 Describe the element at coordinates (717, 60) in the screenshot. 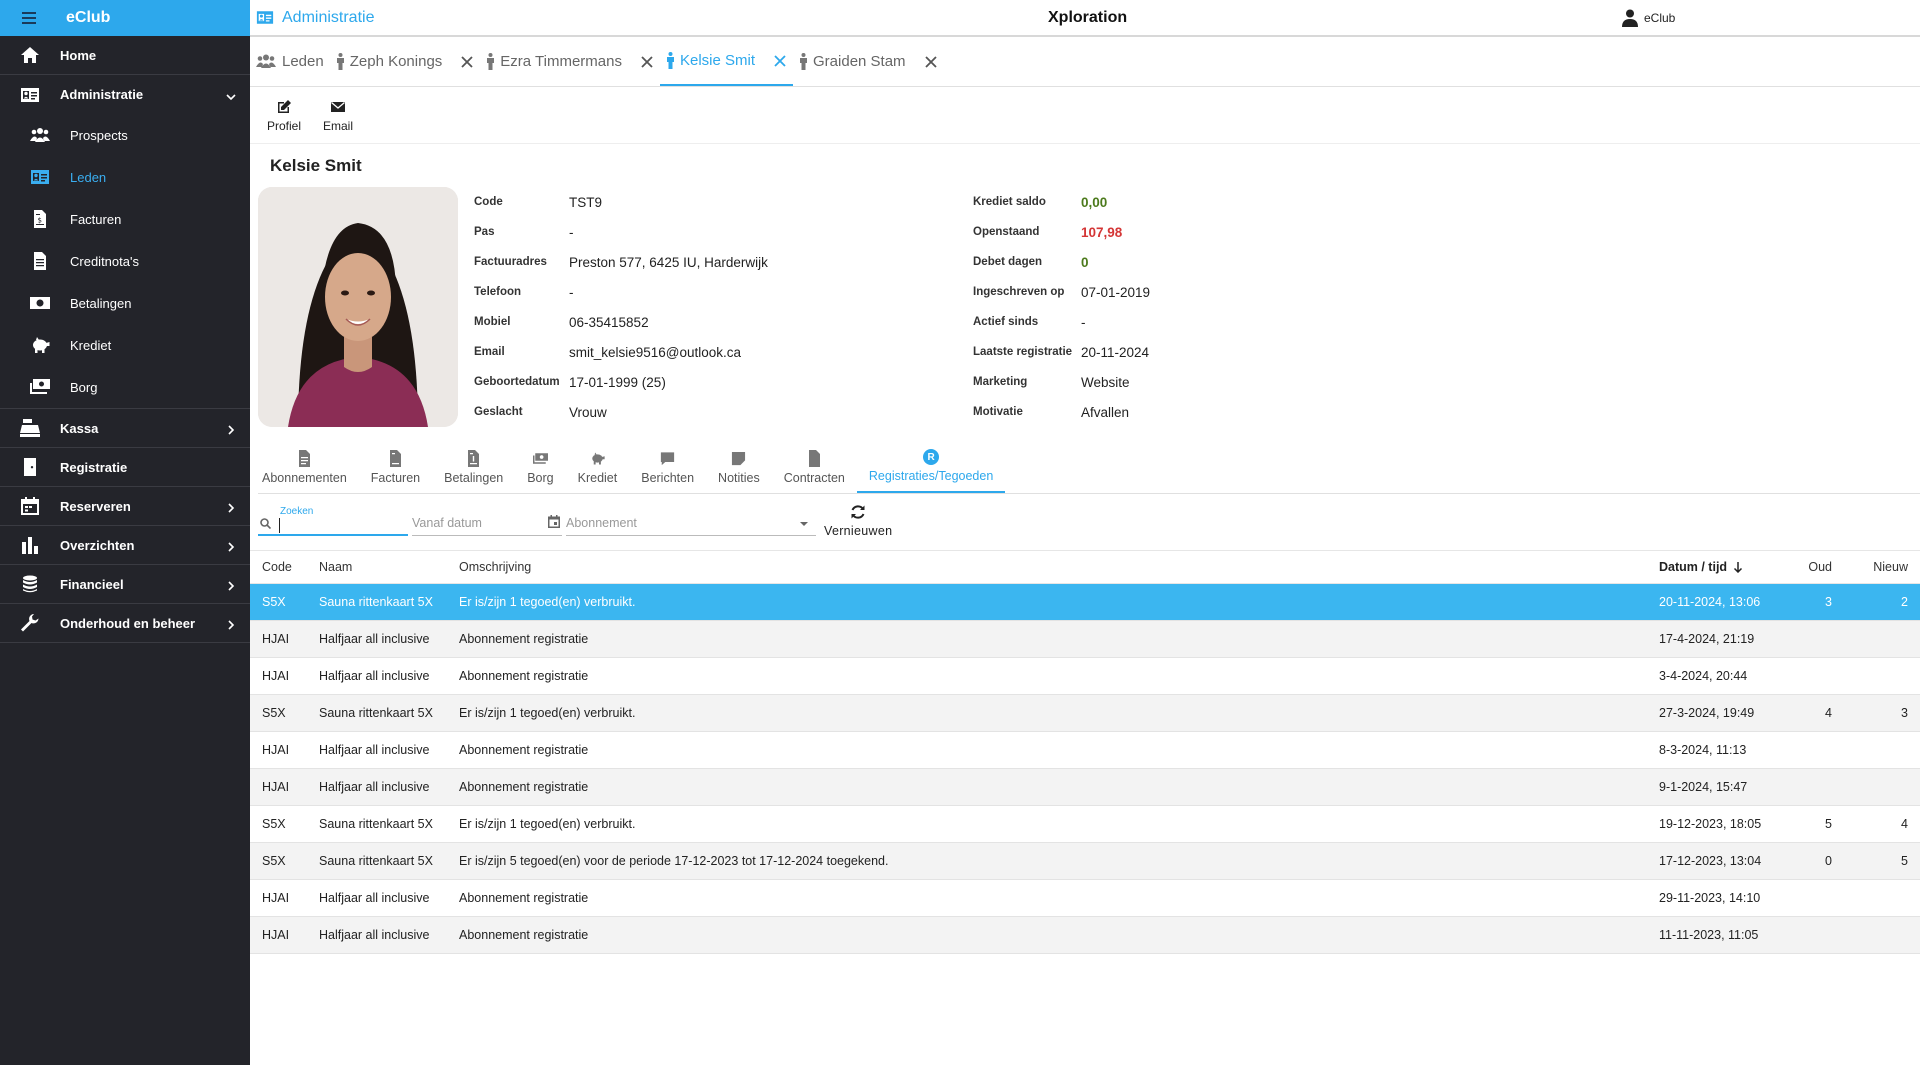

I see `tab-label: Kelsie Smit` at that location.